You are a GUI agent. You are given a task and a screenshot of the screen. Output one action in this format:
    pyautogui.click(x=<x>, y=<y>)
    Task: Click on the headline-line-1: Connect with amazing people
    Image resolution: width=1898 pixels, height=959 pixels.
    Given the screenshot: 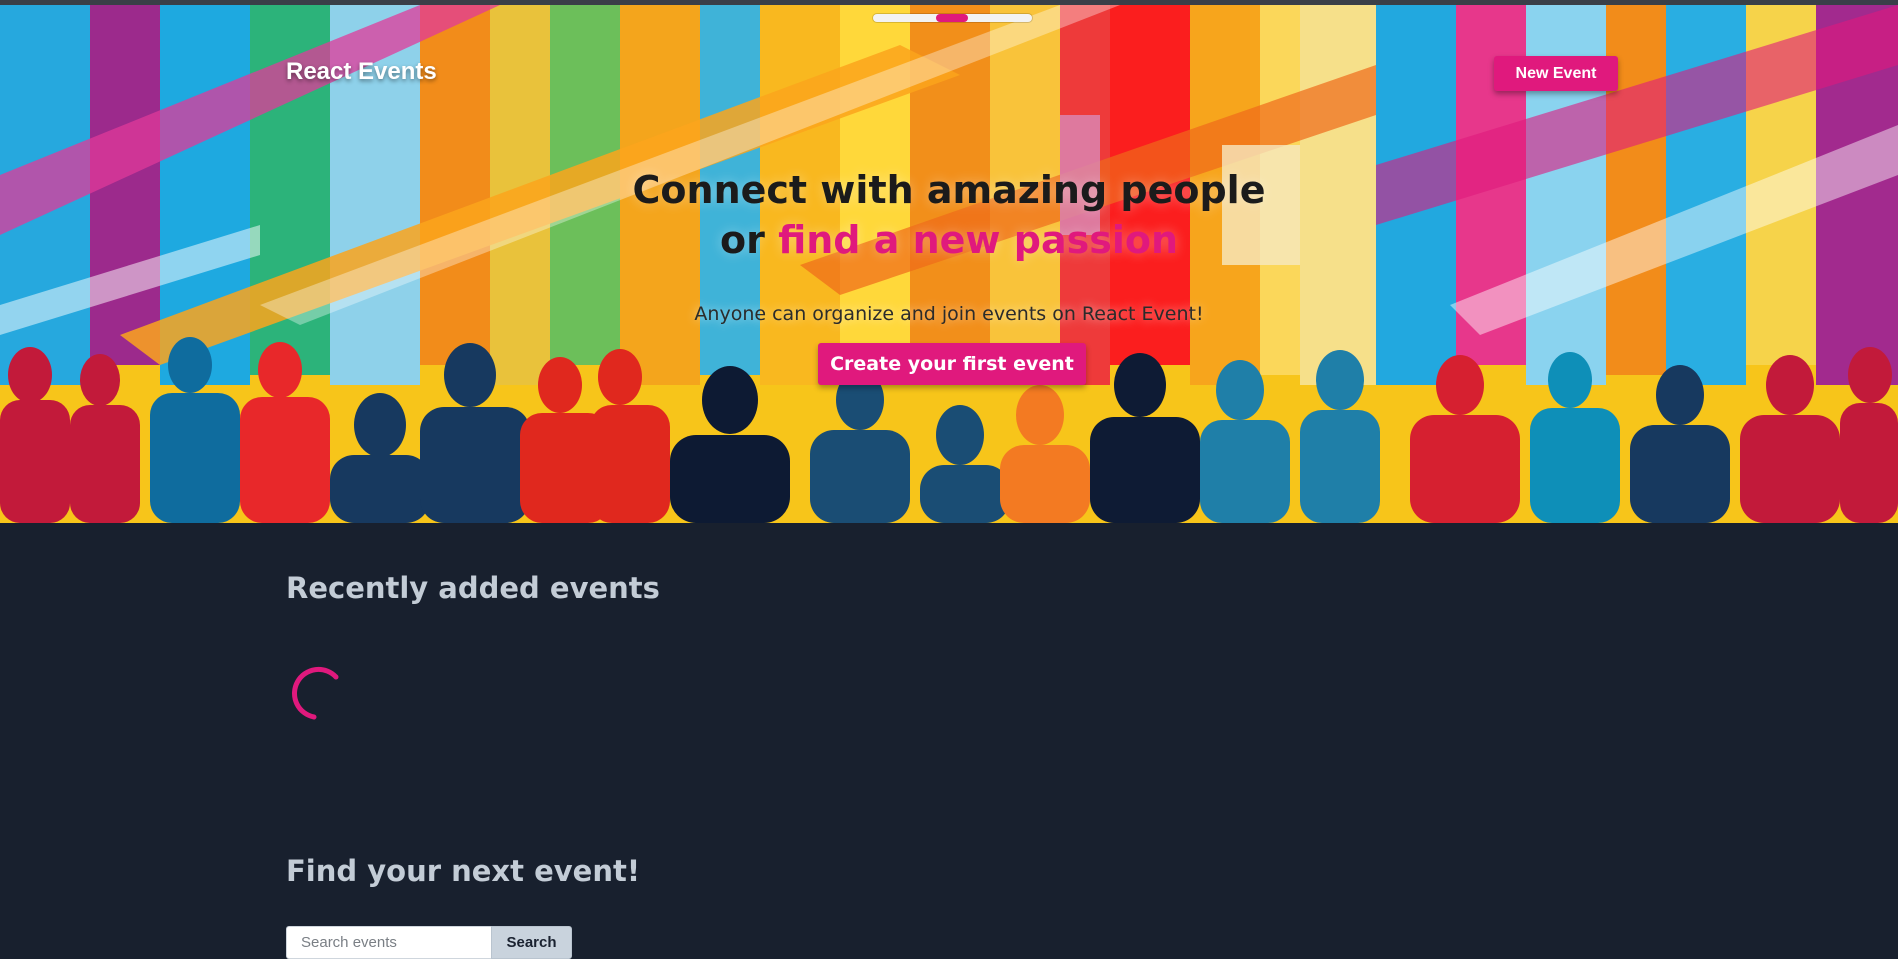 What is the action you would take?
    pyautogui.click(x=949, y=190)
    